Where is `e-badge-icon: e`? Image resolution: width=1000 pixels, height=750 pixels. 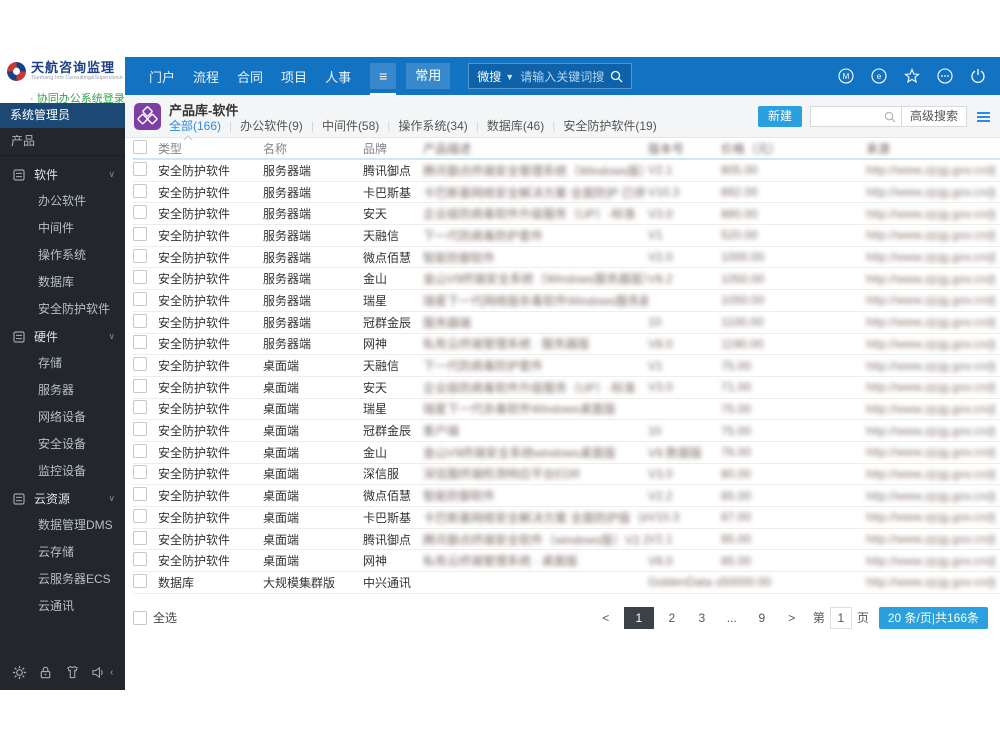 e-badge-icon: e is located at coordinates (879, 76).